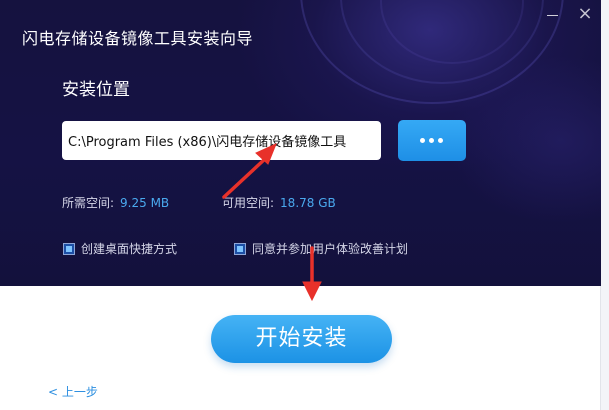  I want to click on start-install-button: 开始安装, so click(301, 339).